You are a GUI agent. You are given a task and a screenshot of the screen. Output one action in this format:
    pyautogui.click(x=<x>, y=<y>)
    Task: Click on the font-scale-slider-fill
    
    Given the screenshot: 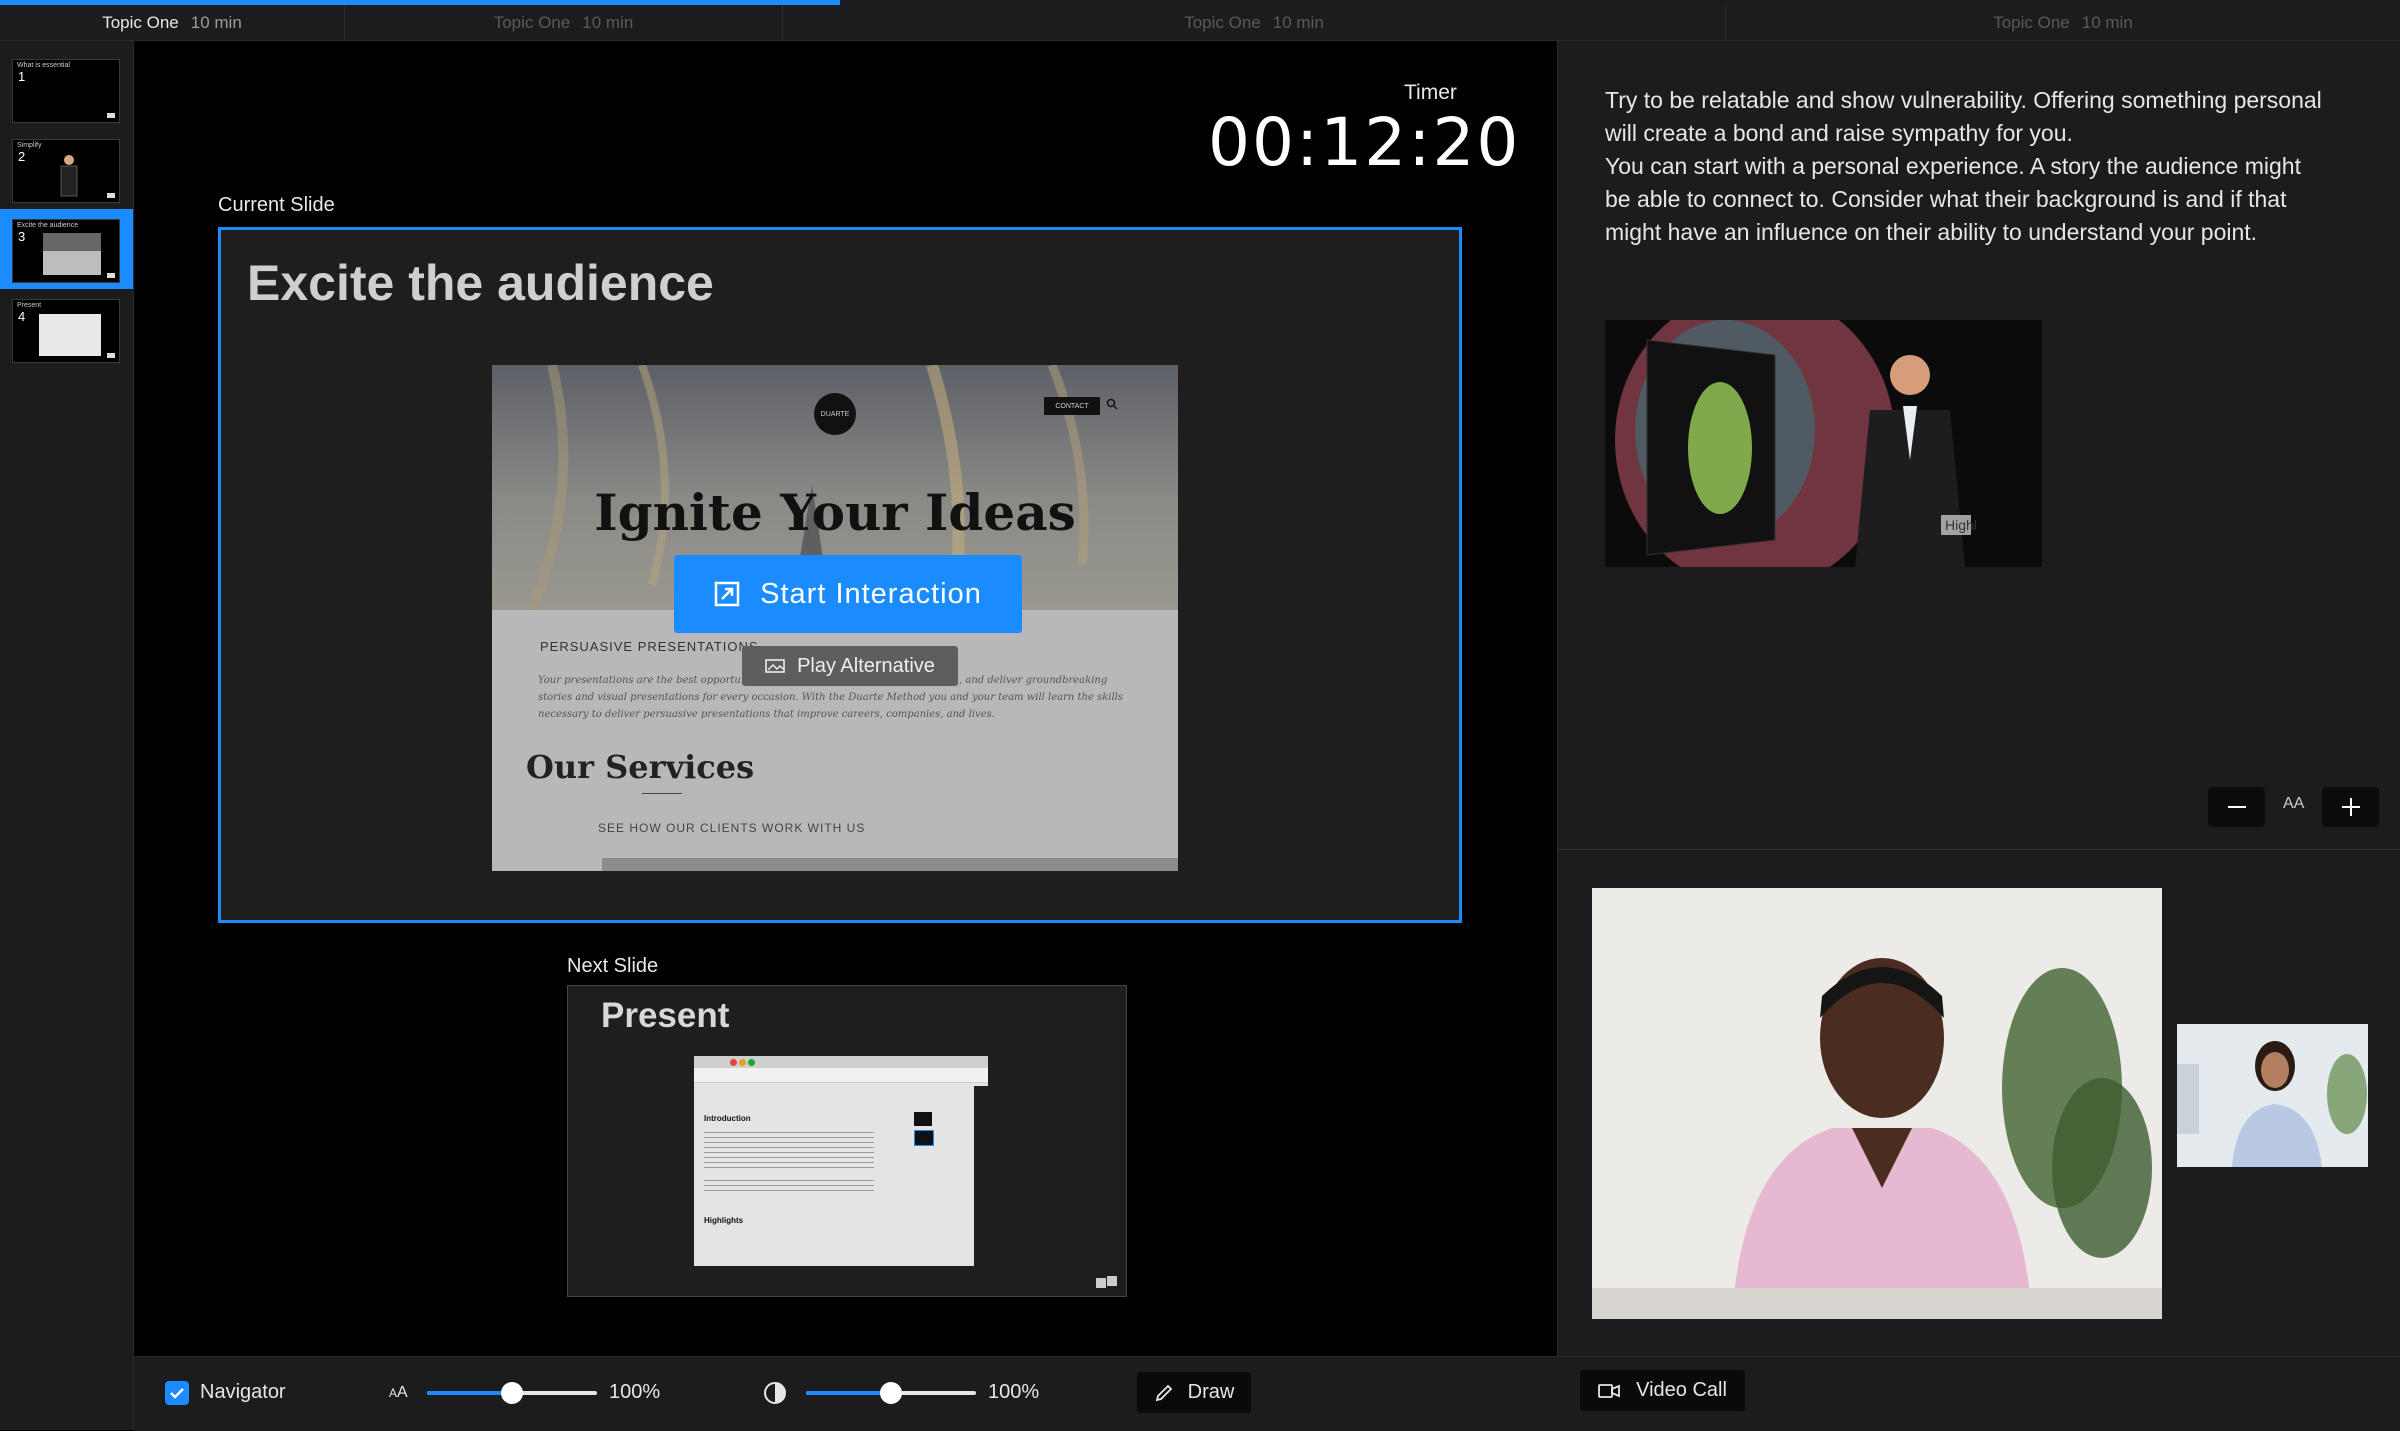 What is the action you would take?
    pyautogui.click(x=469, y=1393)
    